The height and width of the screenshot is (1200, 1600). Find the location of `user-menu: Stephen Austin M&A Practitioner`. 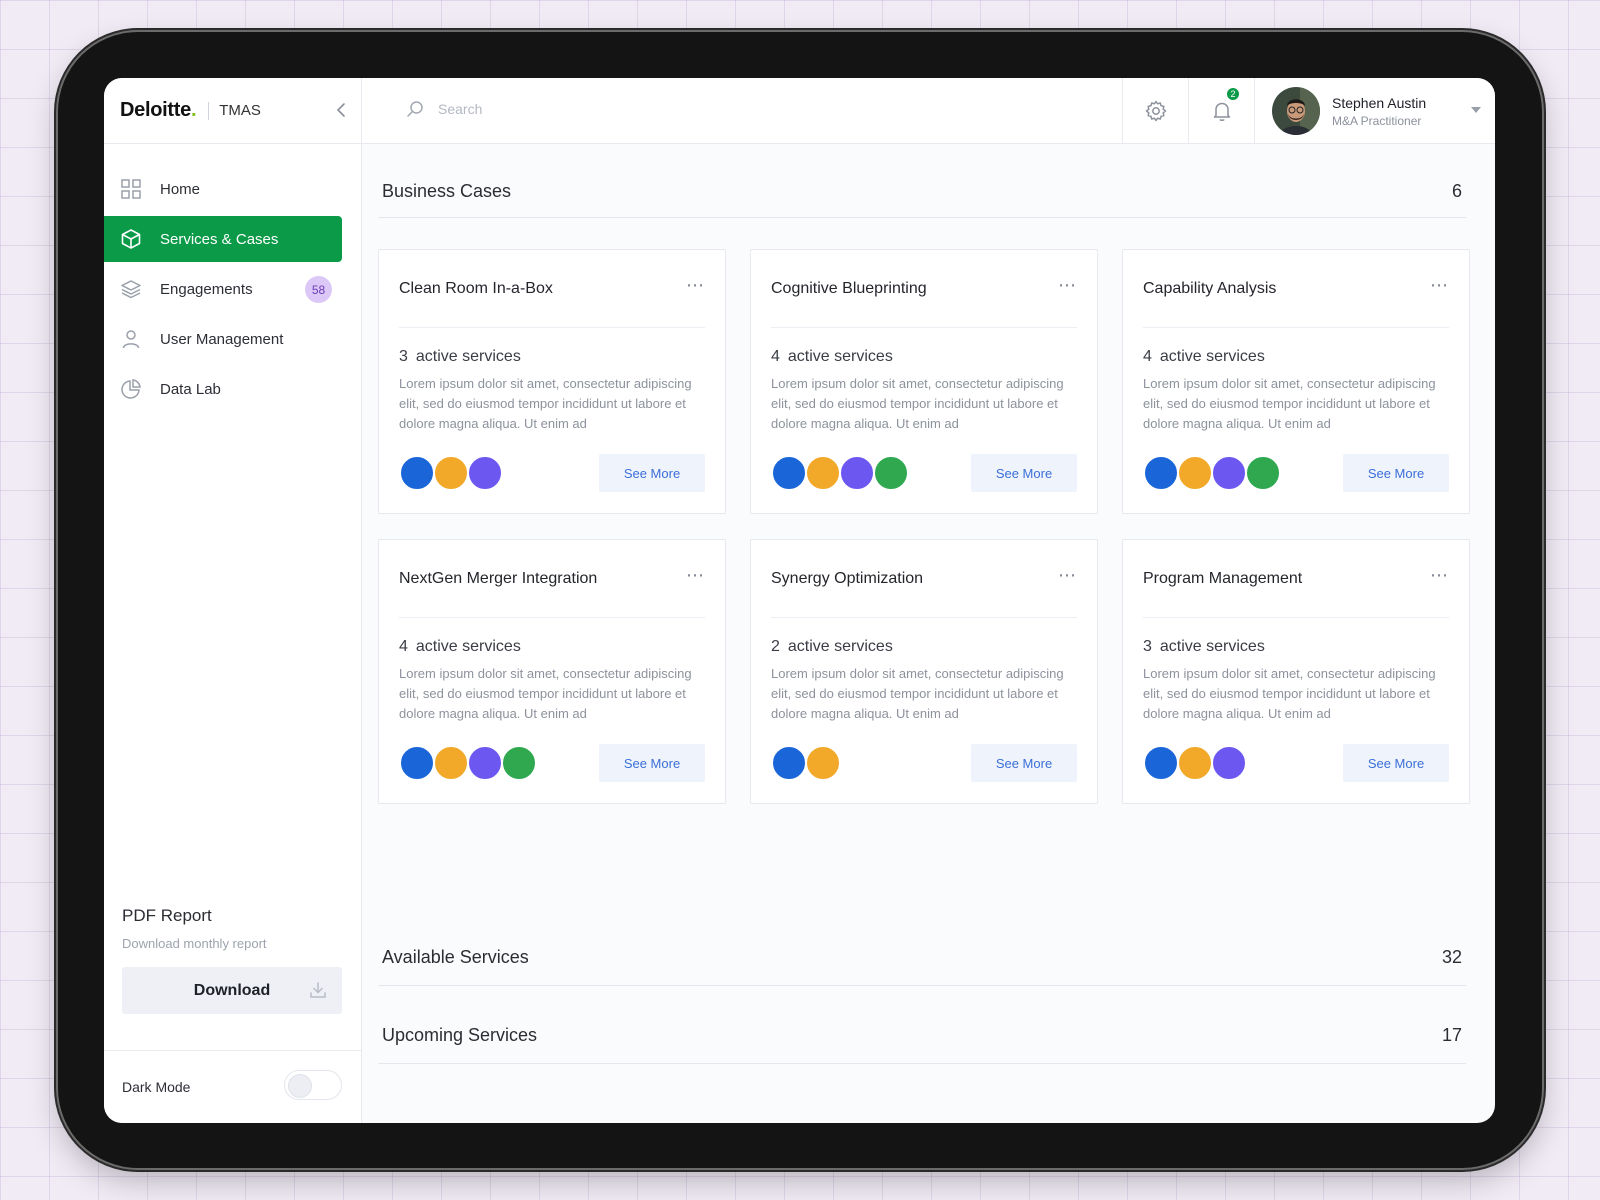

user-menu: Stephen Austin M&A Practitioner is located at coordinates (1374, 111).